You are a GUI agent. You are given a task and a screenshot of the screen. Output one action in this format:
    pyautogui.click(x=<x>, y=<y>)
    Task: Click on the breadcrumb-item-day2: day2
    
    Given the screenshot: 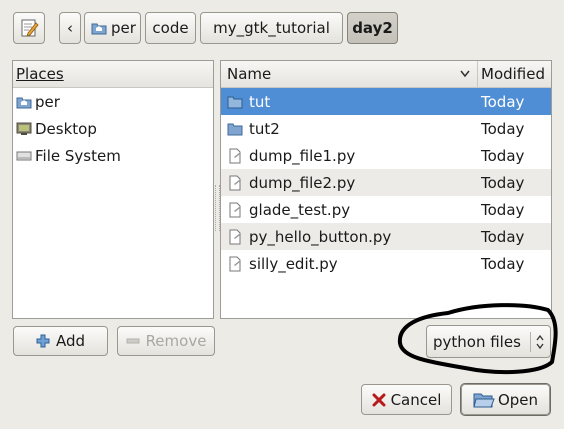 What is the action you would take?
    pyautogui.click(x=372, y=28)
    